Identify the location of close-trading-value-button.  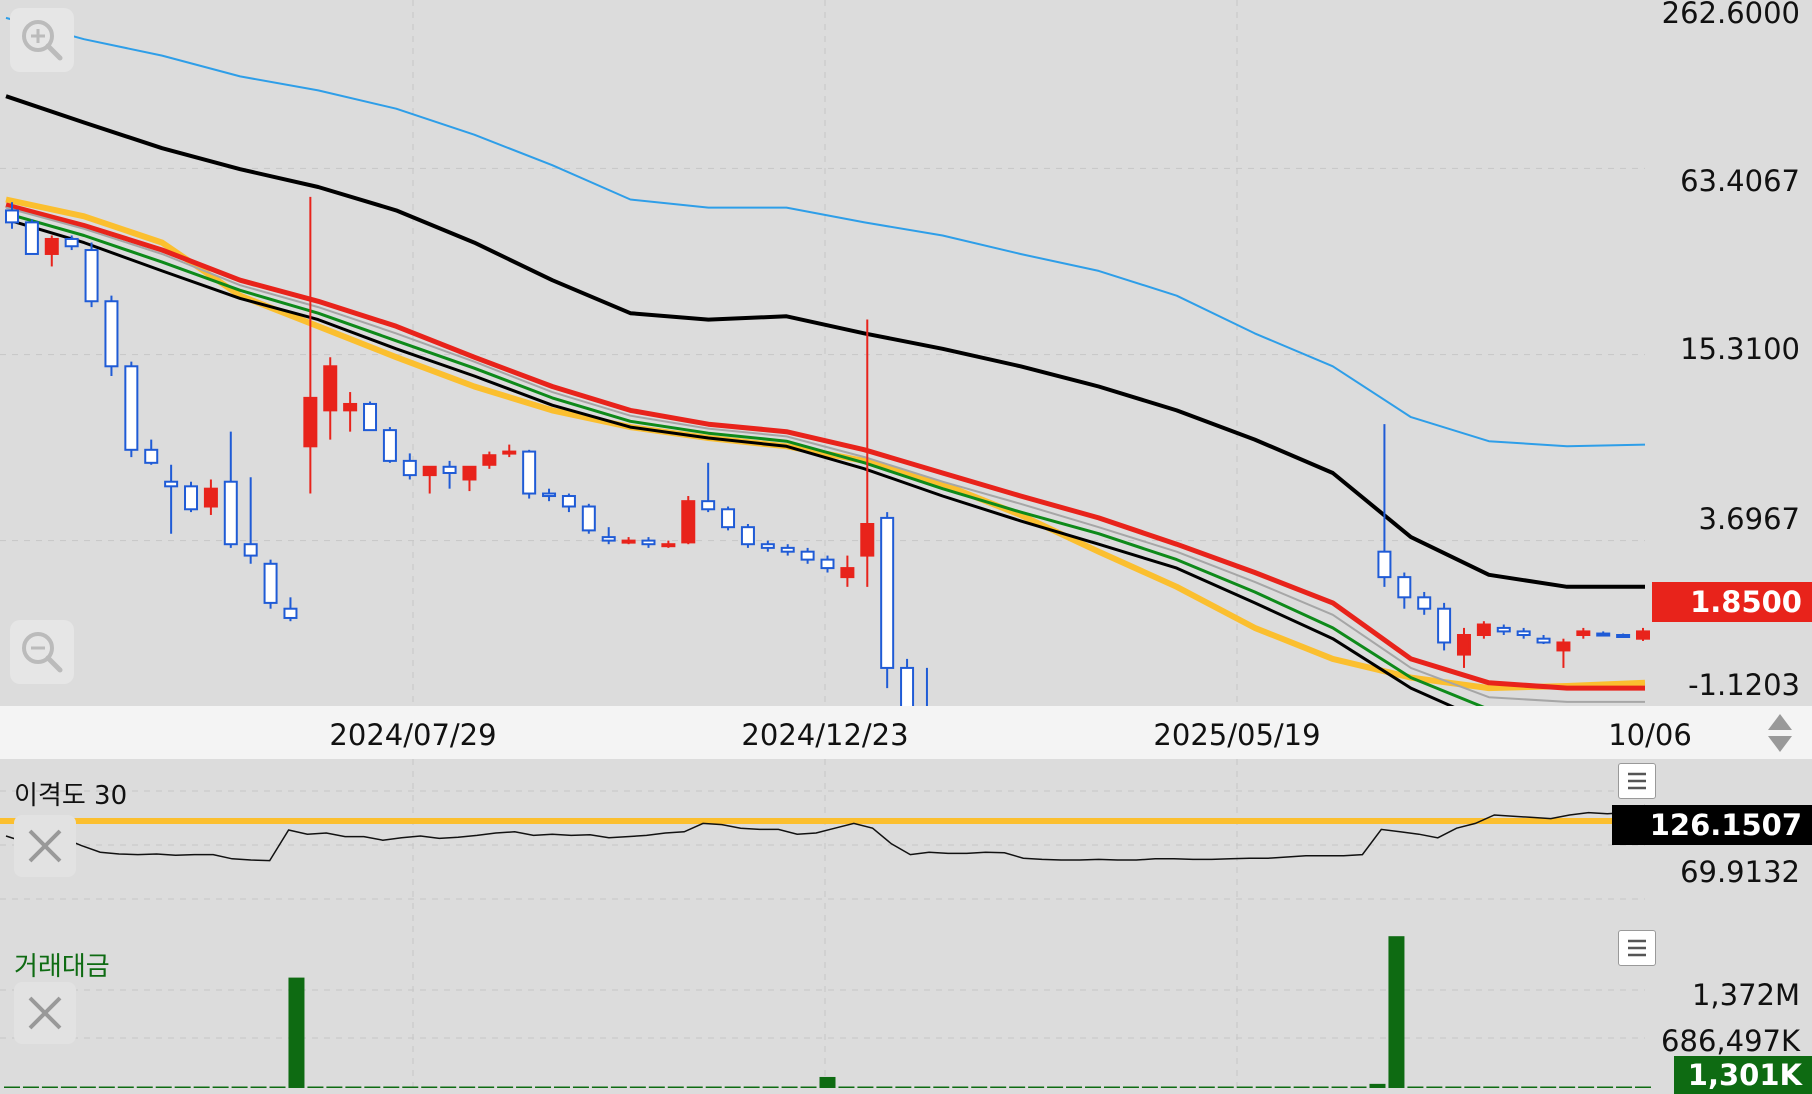
(45, 1013).